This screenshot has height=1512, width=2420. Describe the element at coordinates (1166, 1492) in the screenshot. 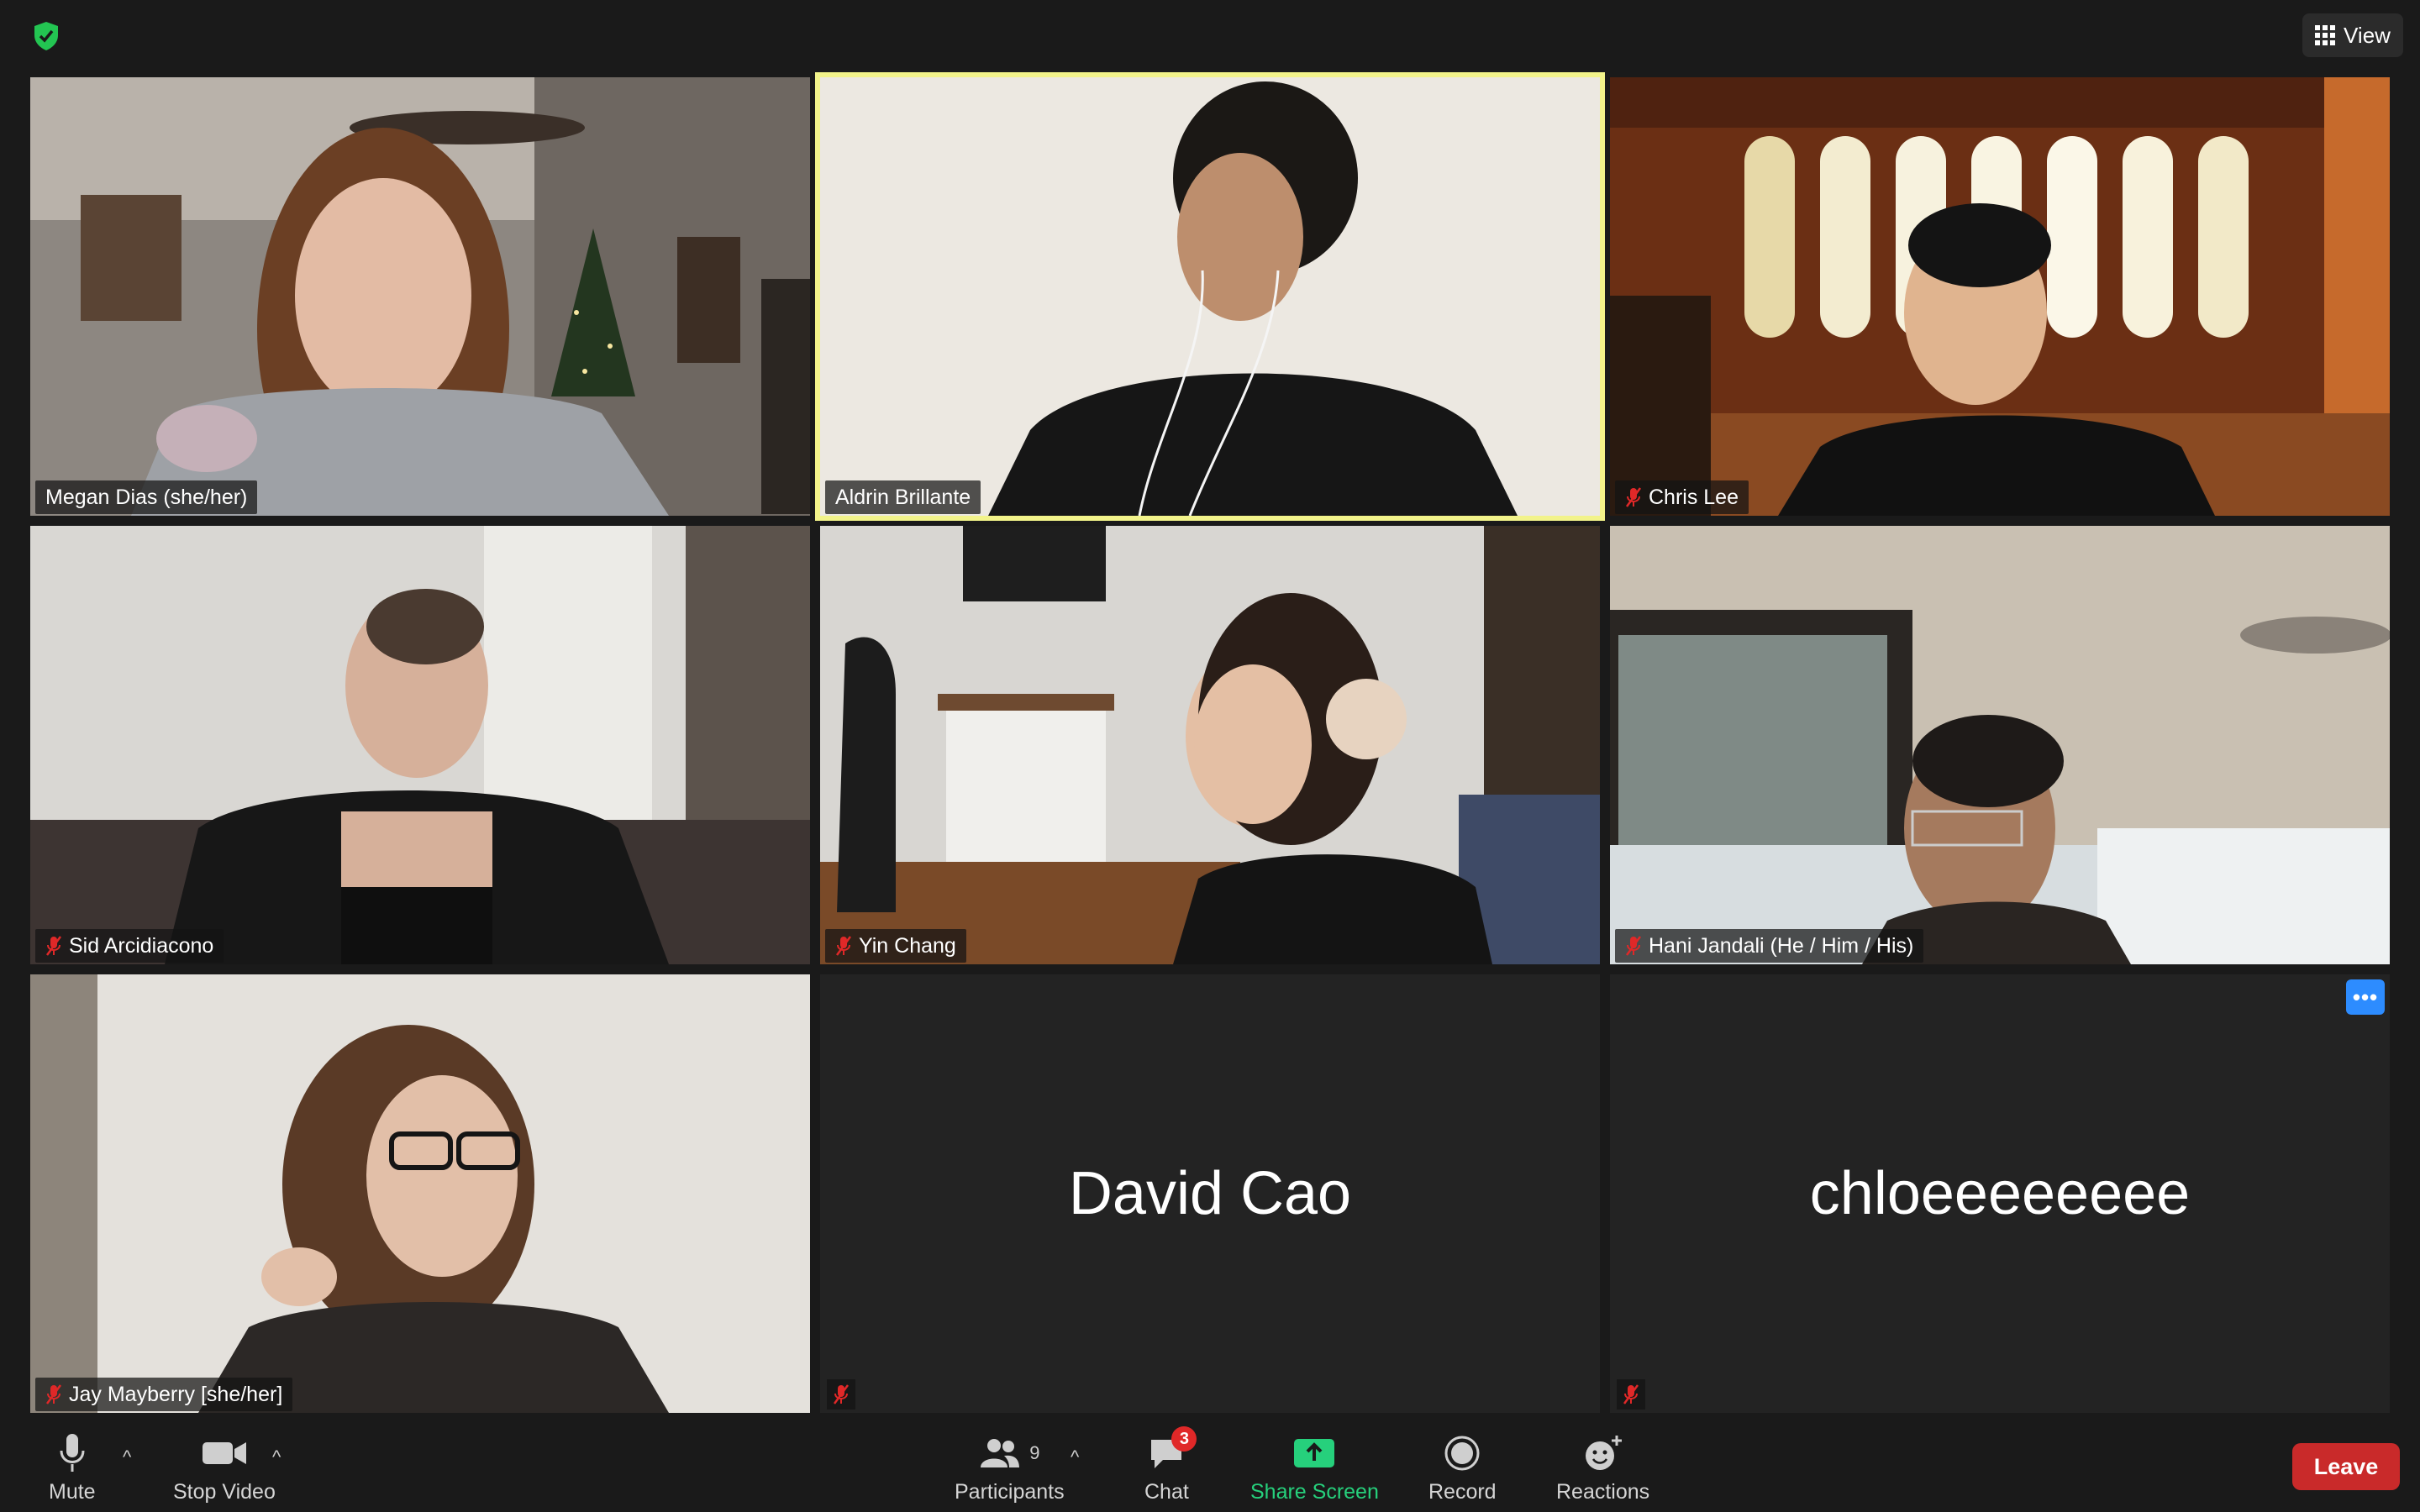

I see `chat-label: Chat` at that location.